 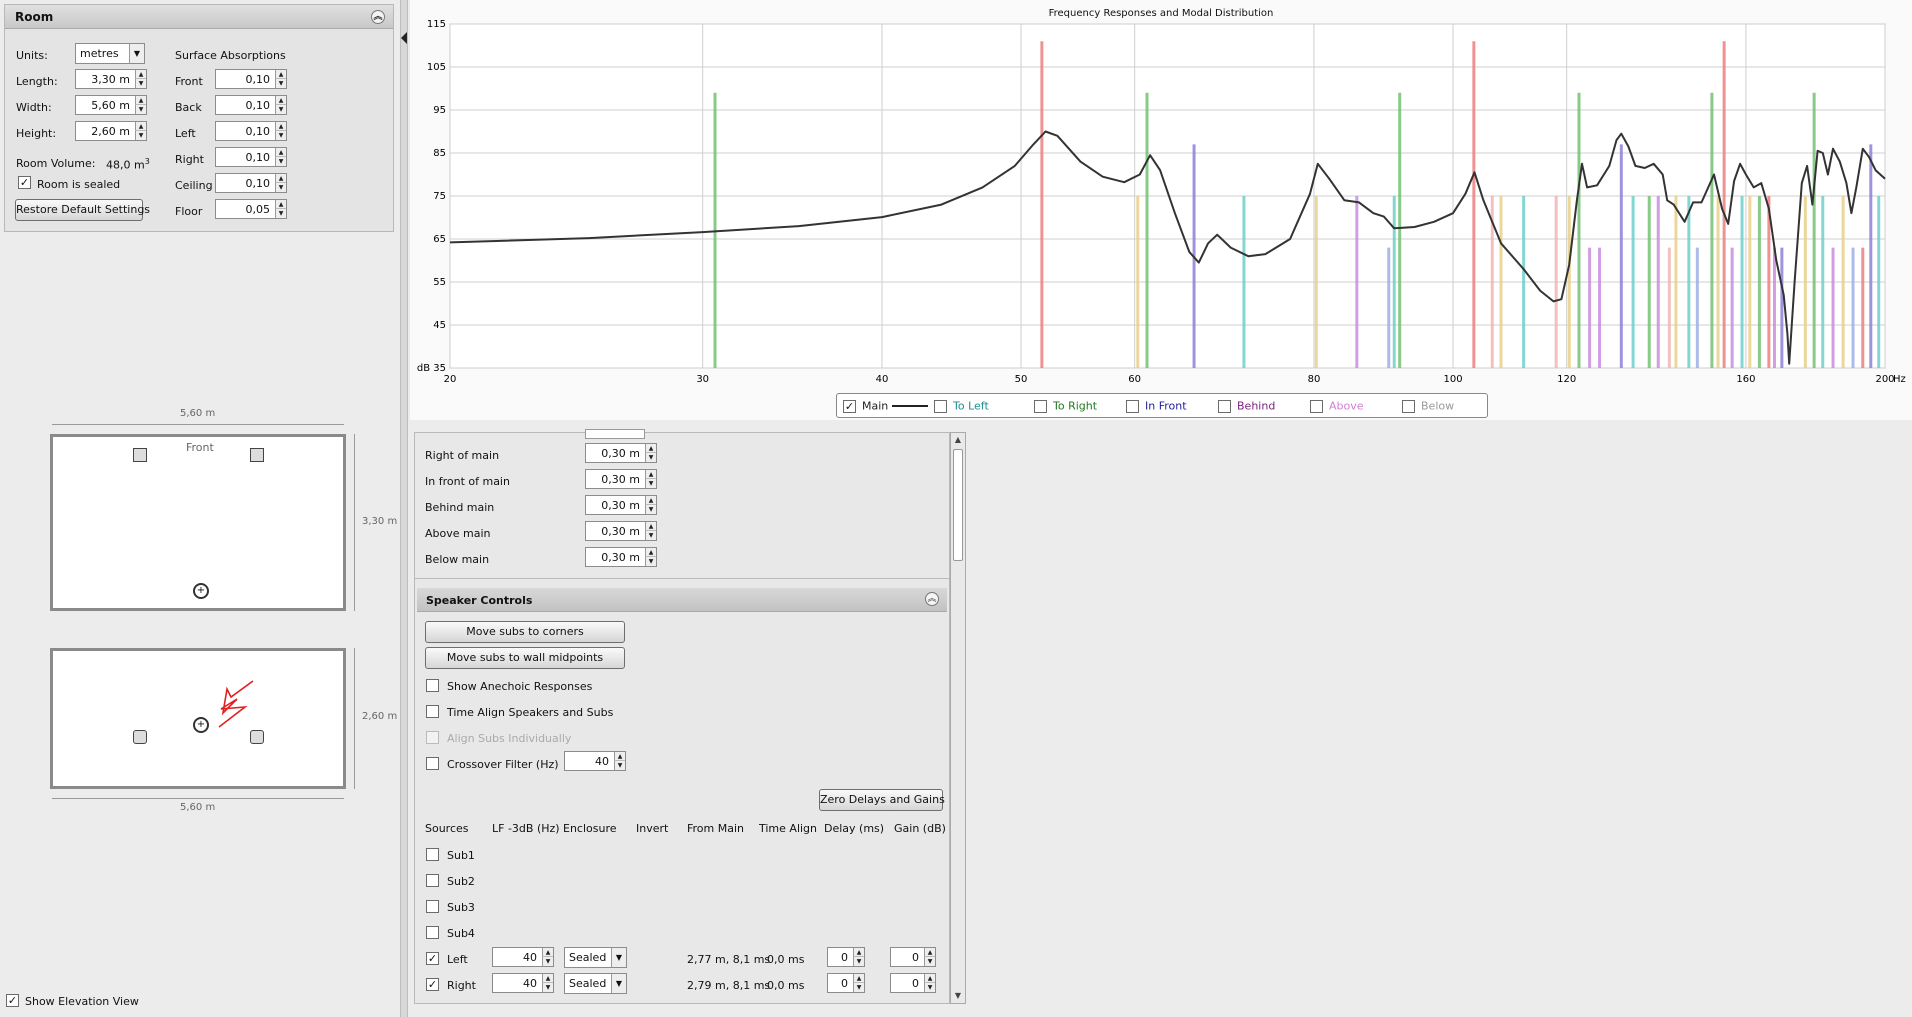 I want to click on panel-splitter, so click(x=404, y=508).